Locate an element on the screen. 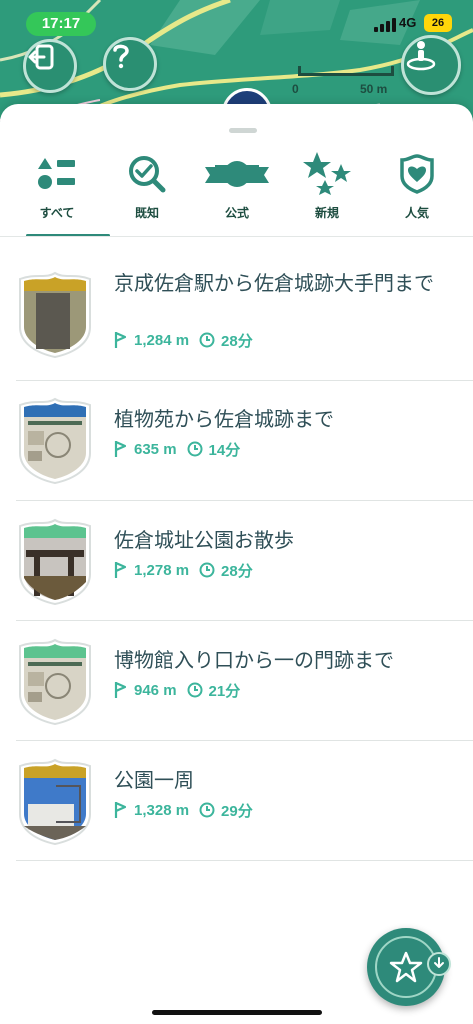 This screenshot has width=473, height=1024. scale-end-label: 50 m is located at coordinates (374, 89).